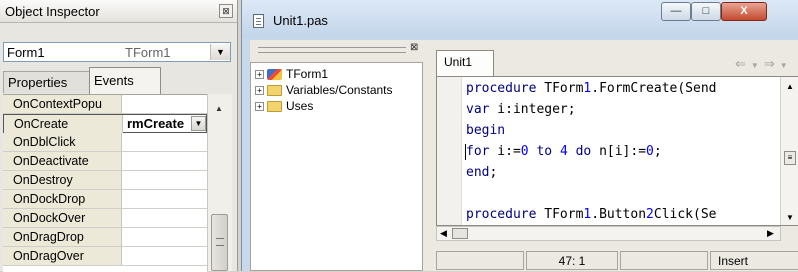 The width and height of the screenshot is (798, 272). What do you see at coordinates (443, 233) in the screenshot?
I see `scroll-left-arrow-icon: ◀` at bounding box center [443, 233].